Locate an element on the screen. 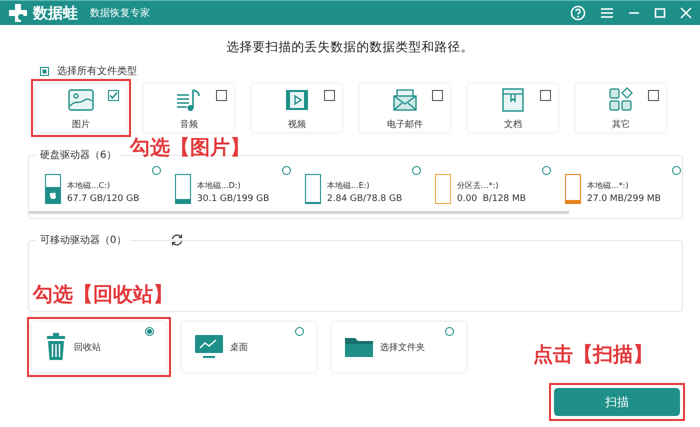  file-type-label: 电子邮件 is located at coordinates (405, 124).